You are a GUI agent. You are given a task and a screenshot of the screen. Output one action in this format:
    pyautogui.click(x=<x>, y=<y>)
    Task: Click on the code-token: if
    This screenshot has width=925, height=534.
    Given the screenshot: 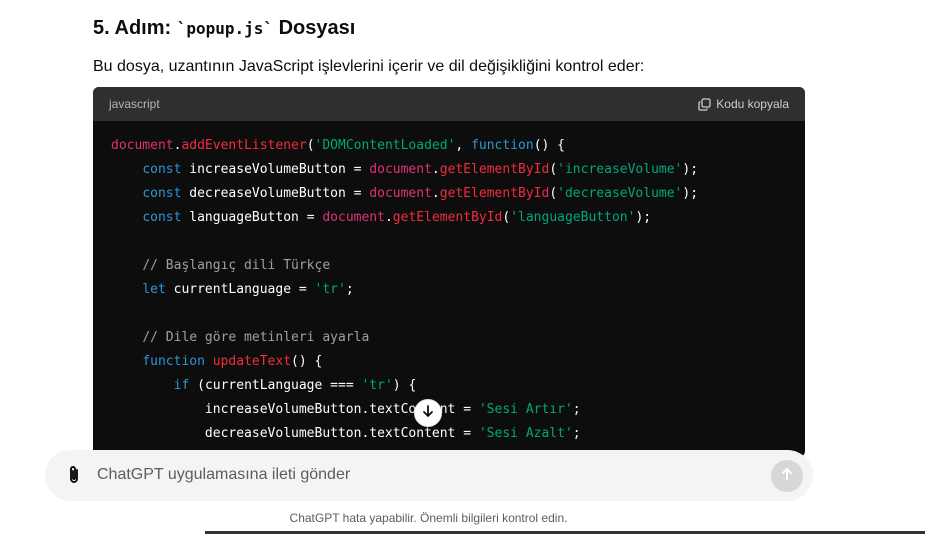 What is the action you would take?
    pyautogui.click(x=181, y=385)
    